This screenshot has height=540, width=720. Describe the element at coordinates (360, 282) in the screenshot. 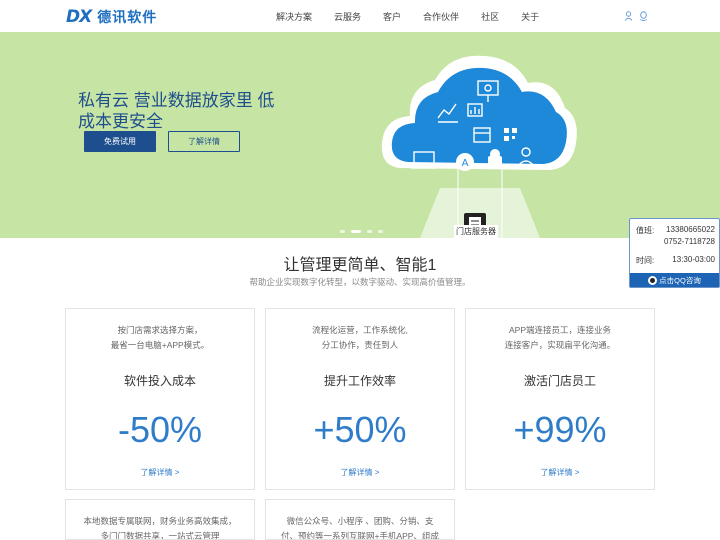

I see `section-subtitle: 帮助企业实现数字化转型，以数字驱动、实现高价值管理。` at that location.